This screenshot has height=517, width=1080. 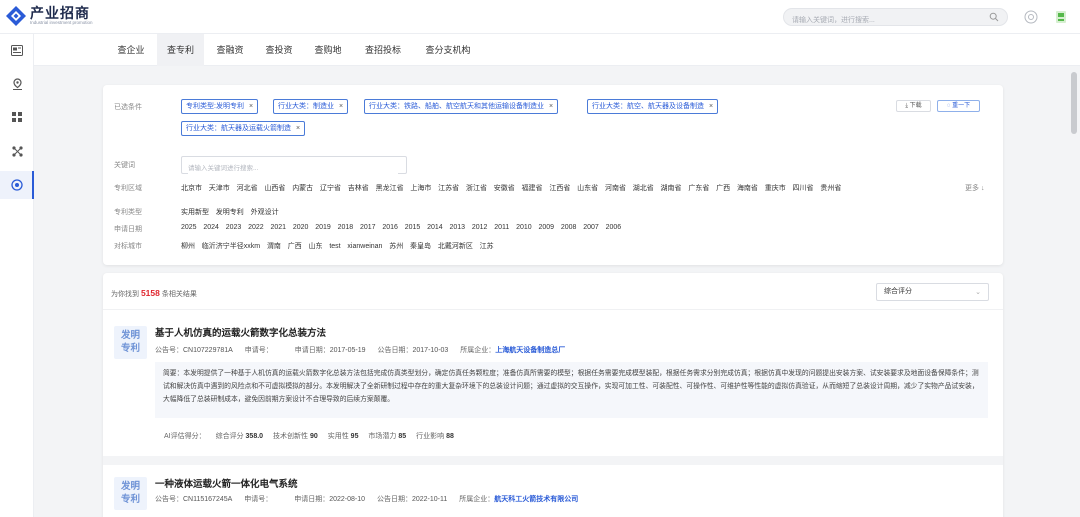 I want to click on settings-circle-icon, so click(x=1031, y=17).